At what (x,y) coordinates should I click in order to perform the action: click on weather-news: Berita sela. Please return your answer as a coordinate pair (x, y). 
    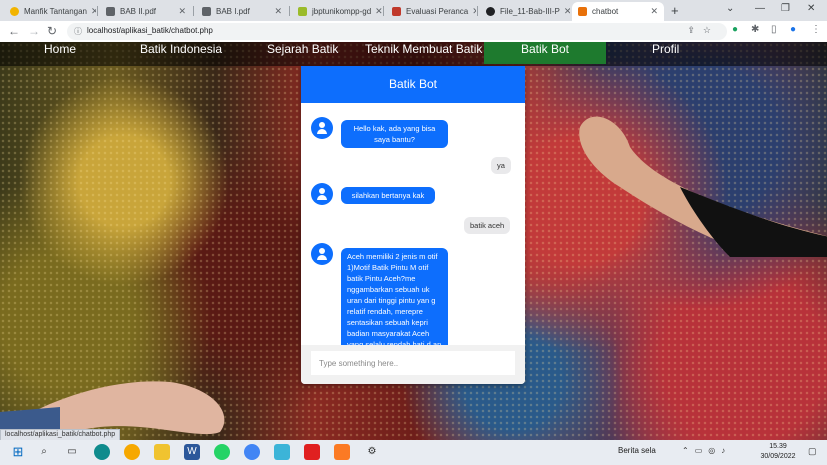
    Looking at the image, I should click on (637, 450).